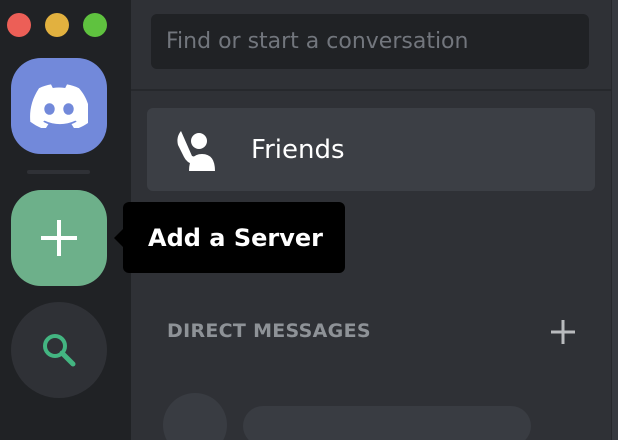 The width and height of the screenshot is (618, 440). I want to click on direct-messages-title: DIRECT MESSAGES, so click(269, 331).